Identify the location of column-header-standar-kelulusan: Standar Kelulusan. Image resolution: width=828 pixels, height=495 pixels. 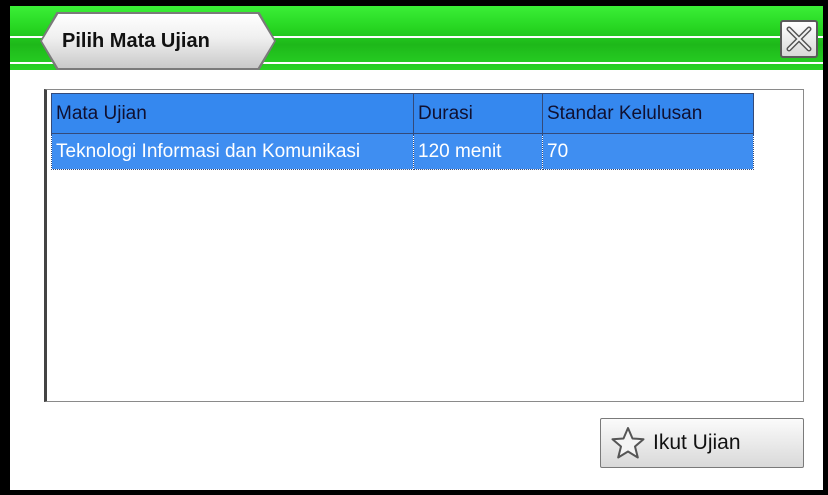
(648, 113).